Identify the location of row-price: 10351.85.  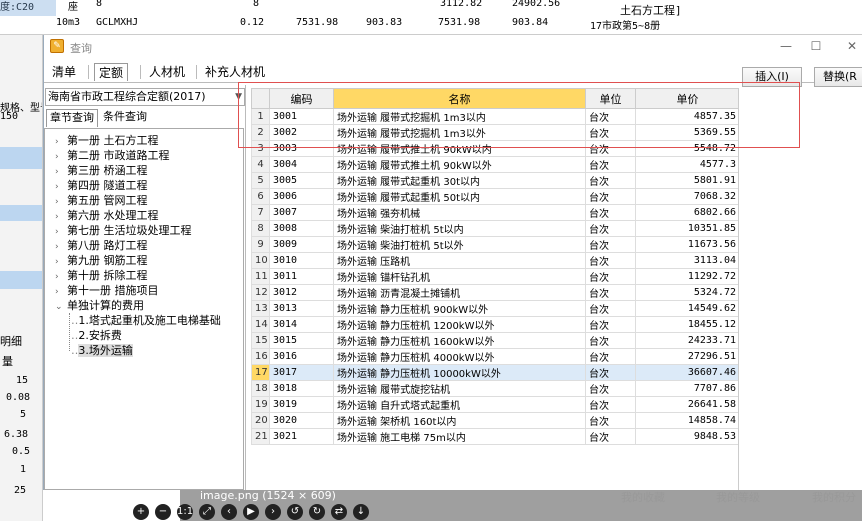
(687, 228).